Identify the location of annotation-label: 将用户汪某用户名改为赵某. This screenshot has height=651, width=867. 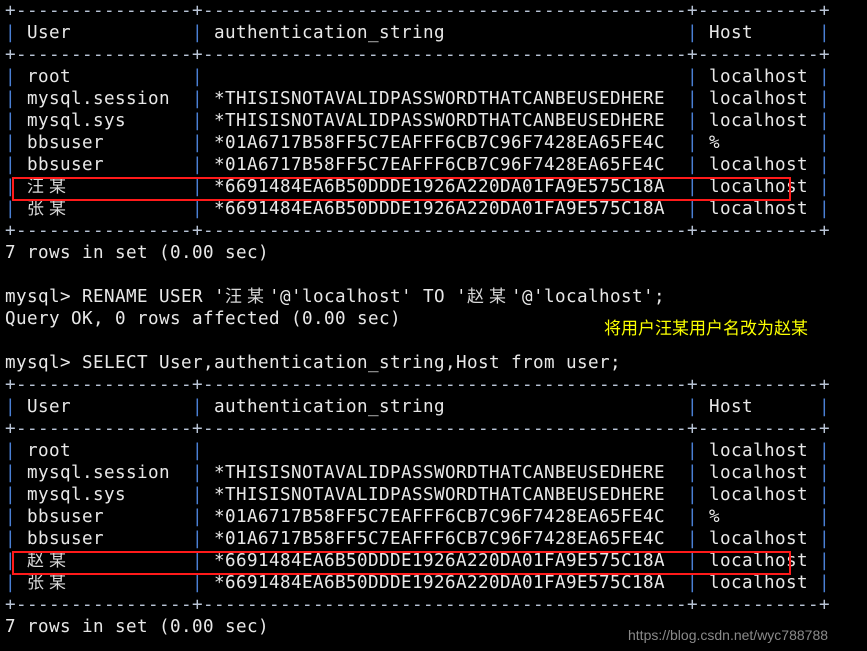
(706, 329).